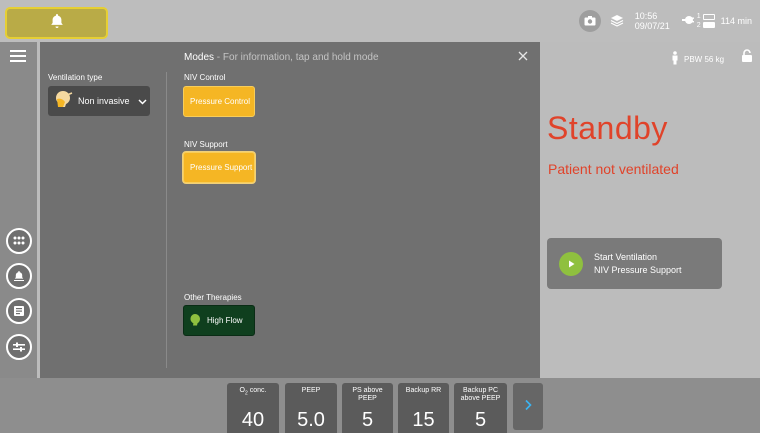 This screenshot has width=760, height=433. What do you see at coordinates (19, 311) in the screenshot?
I see `monitoring-icon` at bounding box center [19, 311].